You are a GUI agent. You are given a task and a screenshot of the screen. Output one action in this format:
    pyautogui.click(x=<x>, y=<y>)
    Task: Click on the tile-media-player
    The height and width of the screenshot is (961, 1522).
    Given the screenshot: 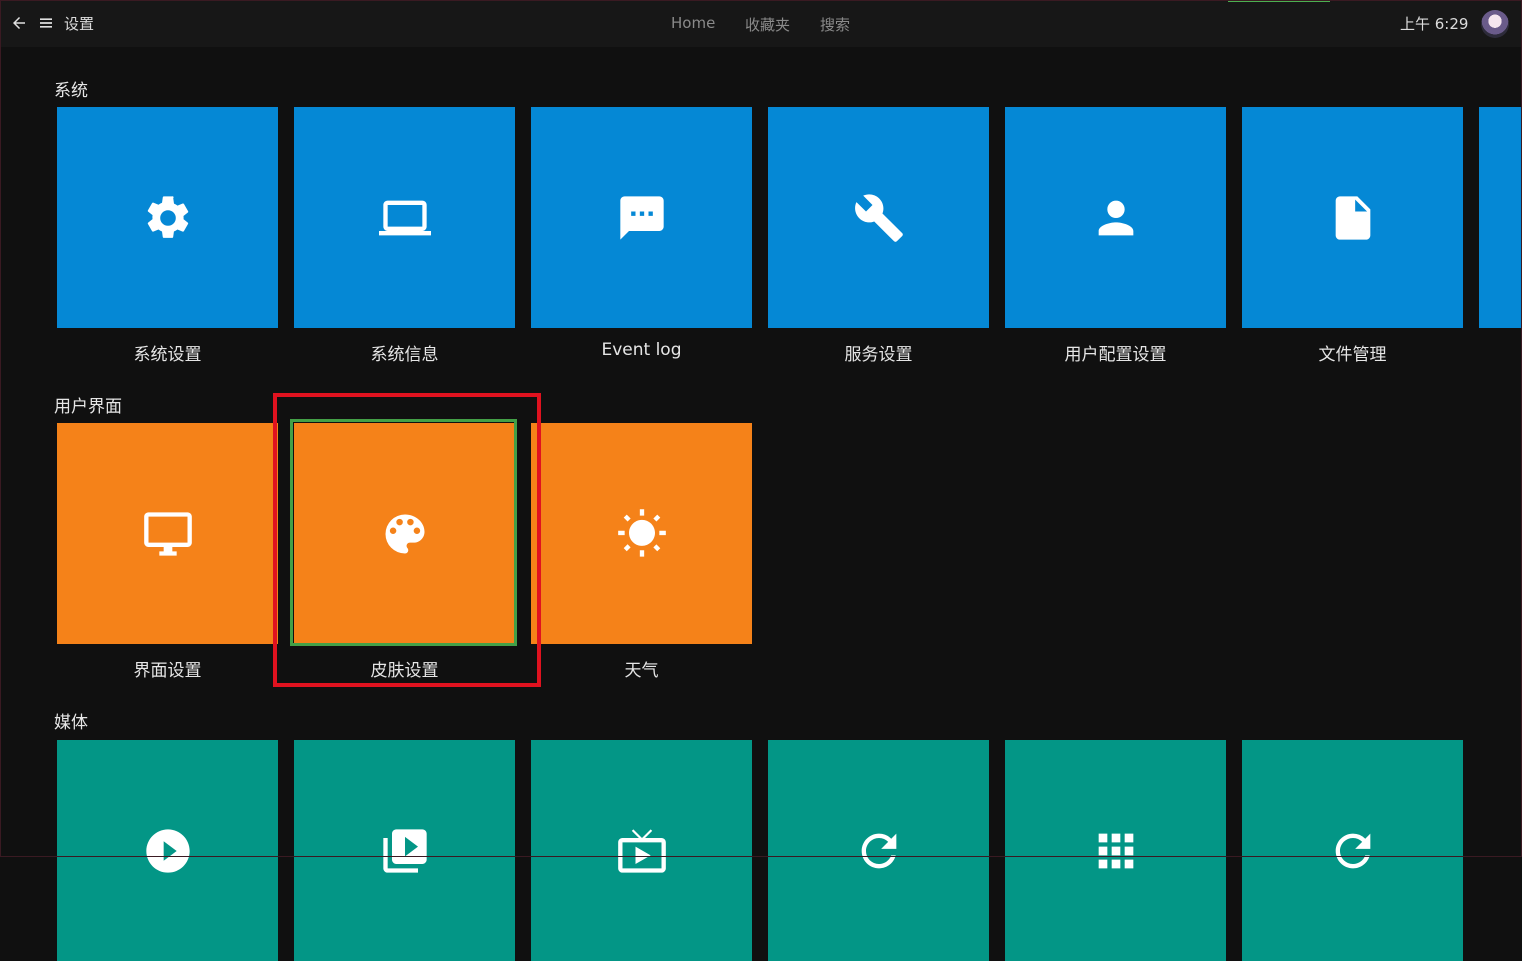 What is the action you would take?
    pyautogui.click(x=167, y=850)
    